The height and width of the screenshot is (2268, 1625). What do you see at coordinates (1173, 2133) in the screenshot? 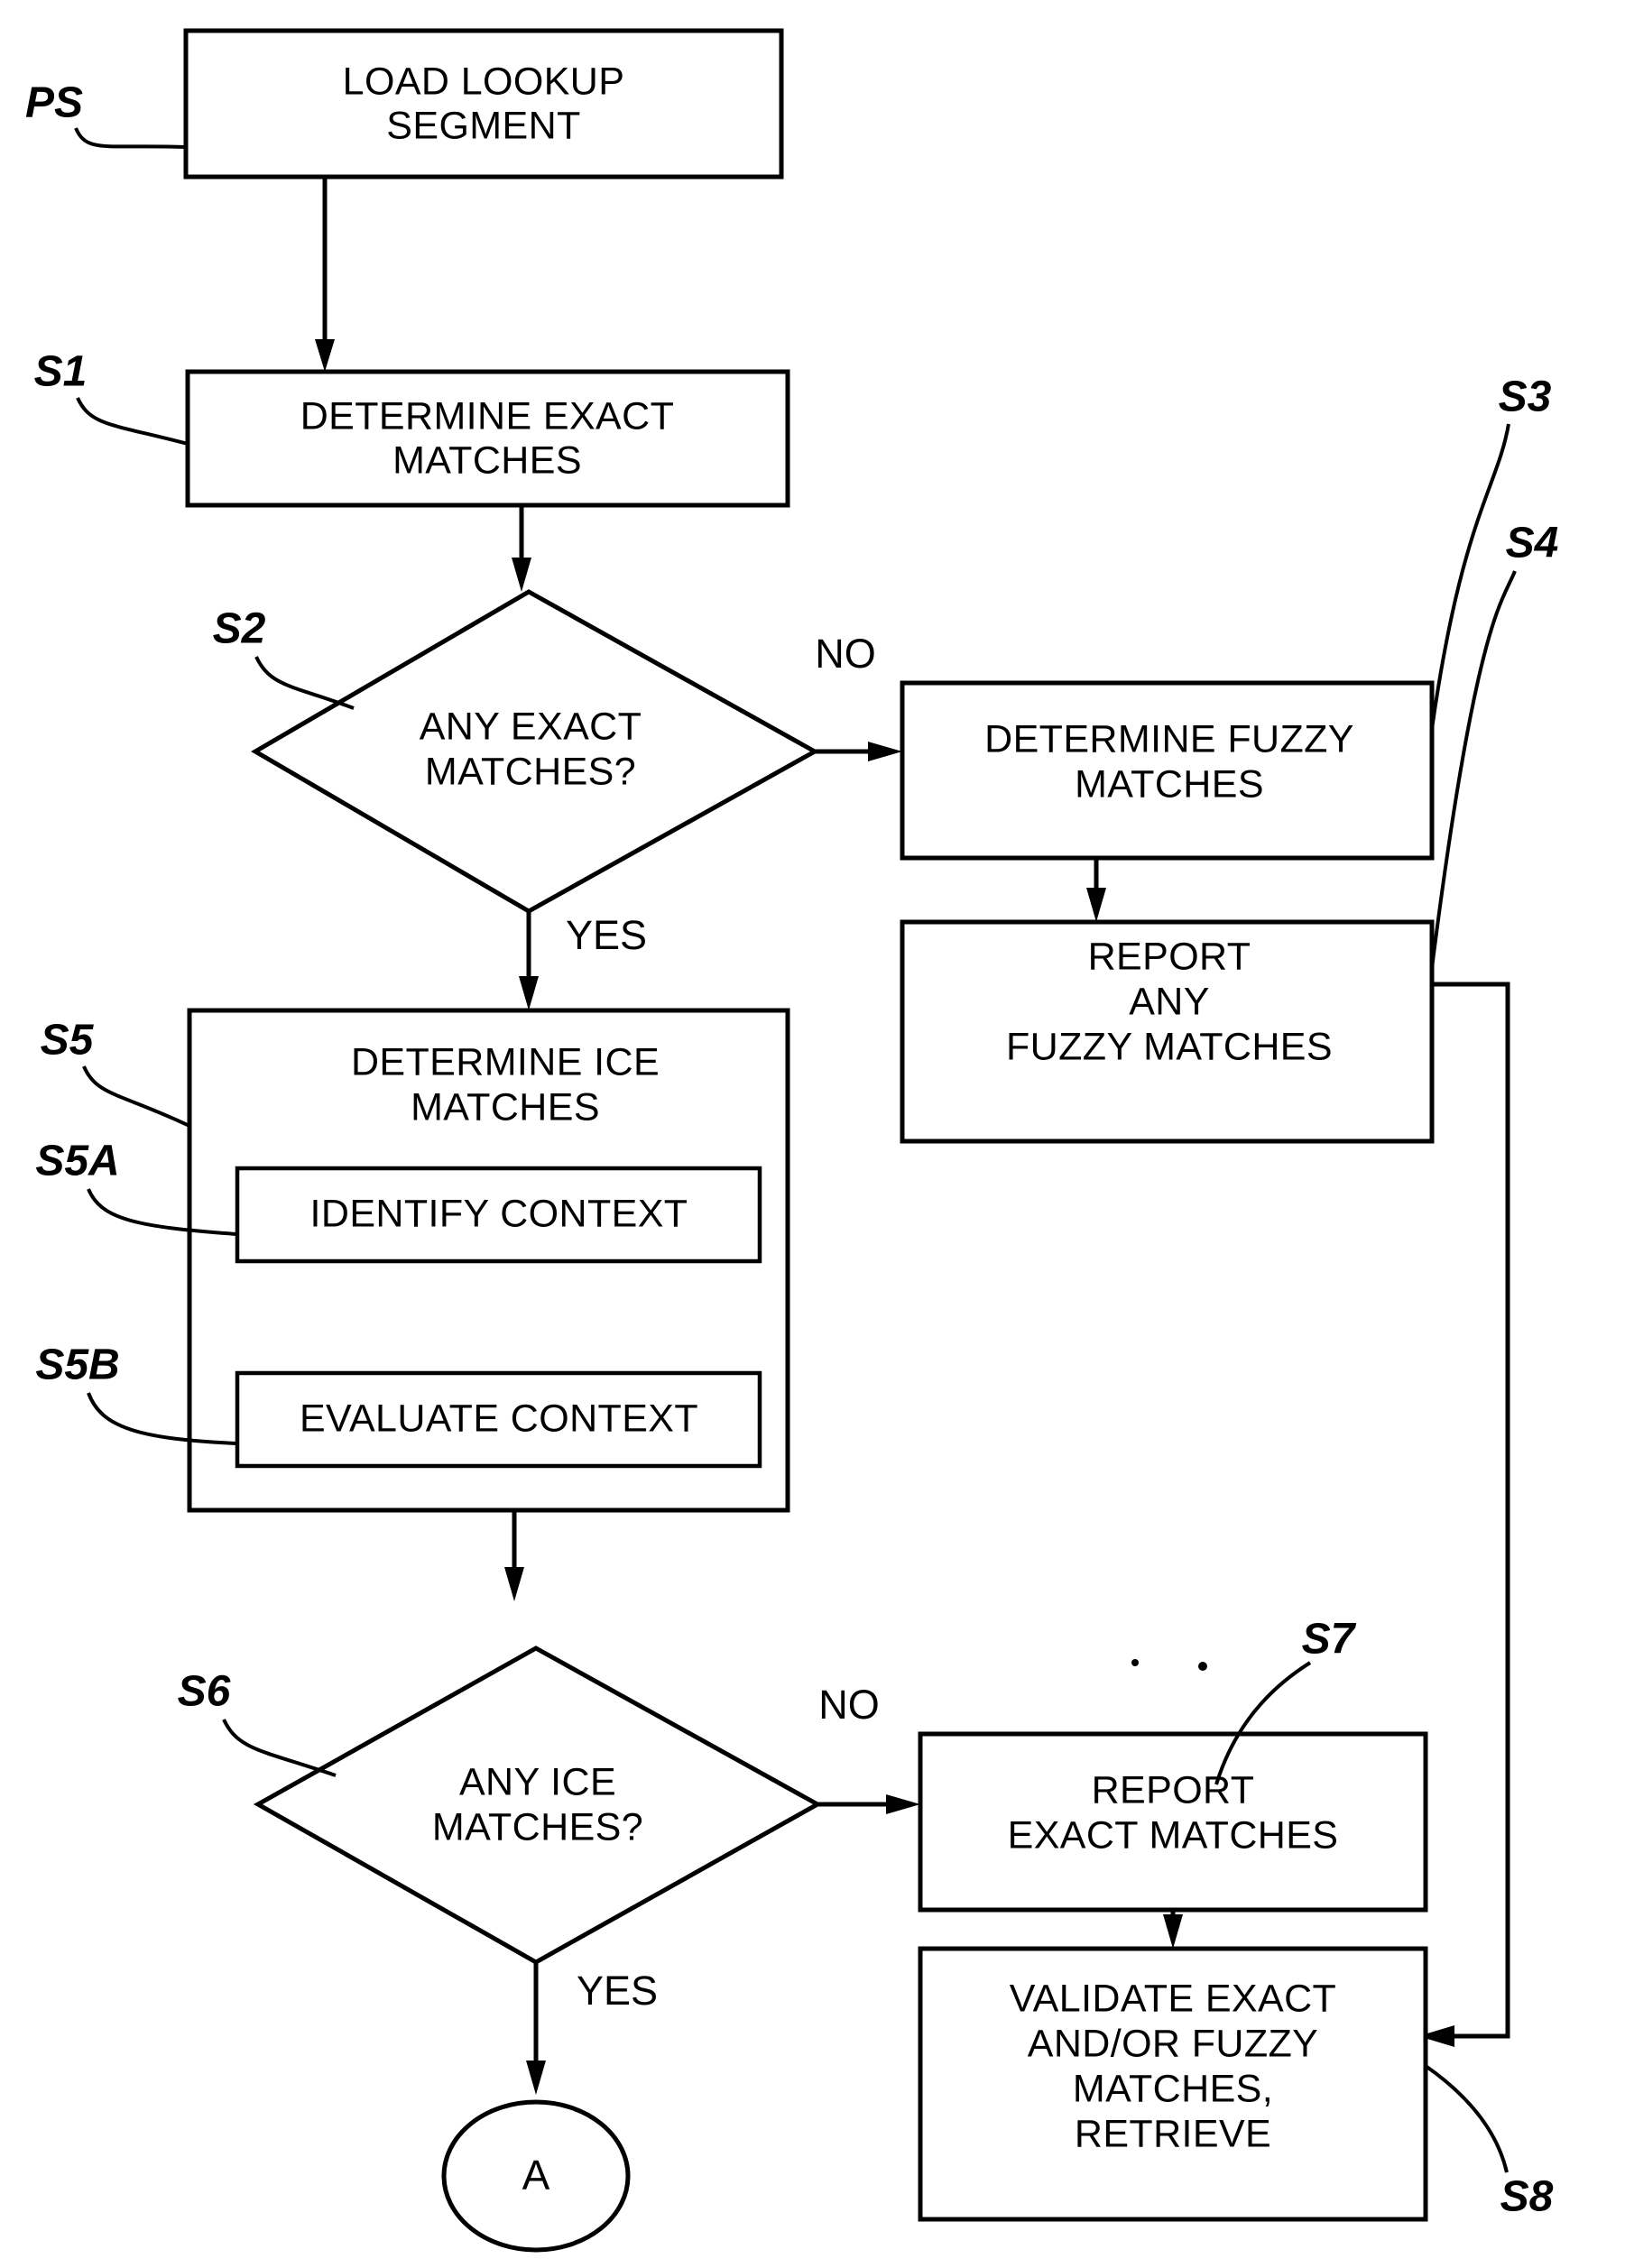
I see `s8-label-line-4: RETRIEVE` at bounding box center [1173, 2133].